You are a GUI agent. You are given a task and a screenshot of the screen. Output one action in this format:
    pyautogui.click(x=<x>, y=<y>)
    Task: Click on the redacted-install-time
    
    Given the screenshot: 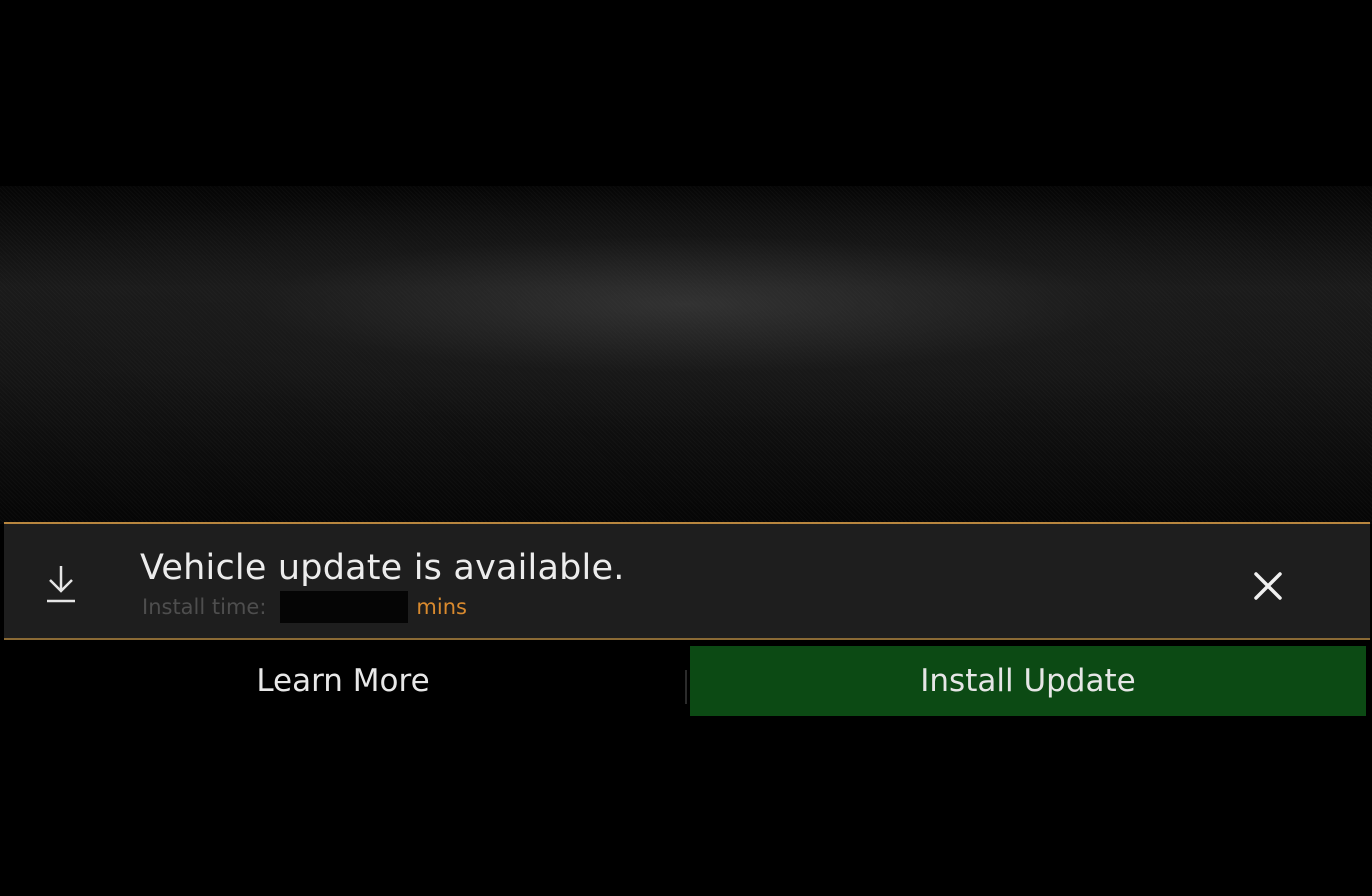 What is the action you would take?
    pyautogui.click(x=344, y=607)
    